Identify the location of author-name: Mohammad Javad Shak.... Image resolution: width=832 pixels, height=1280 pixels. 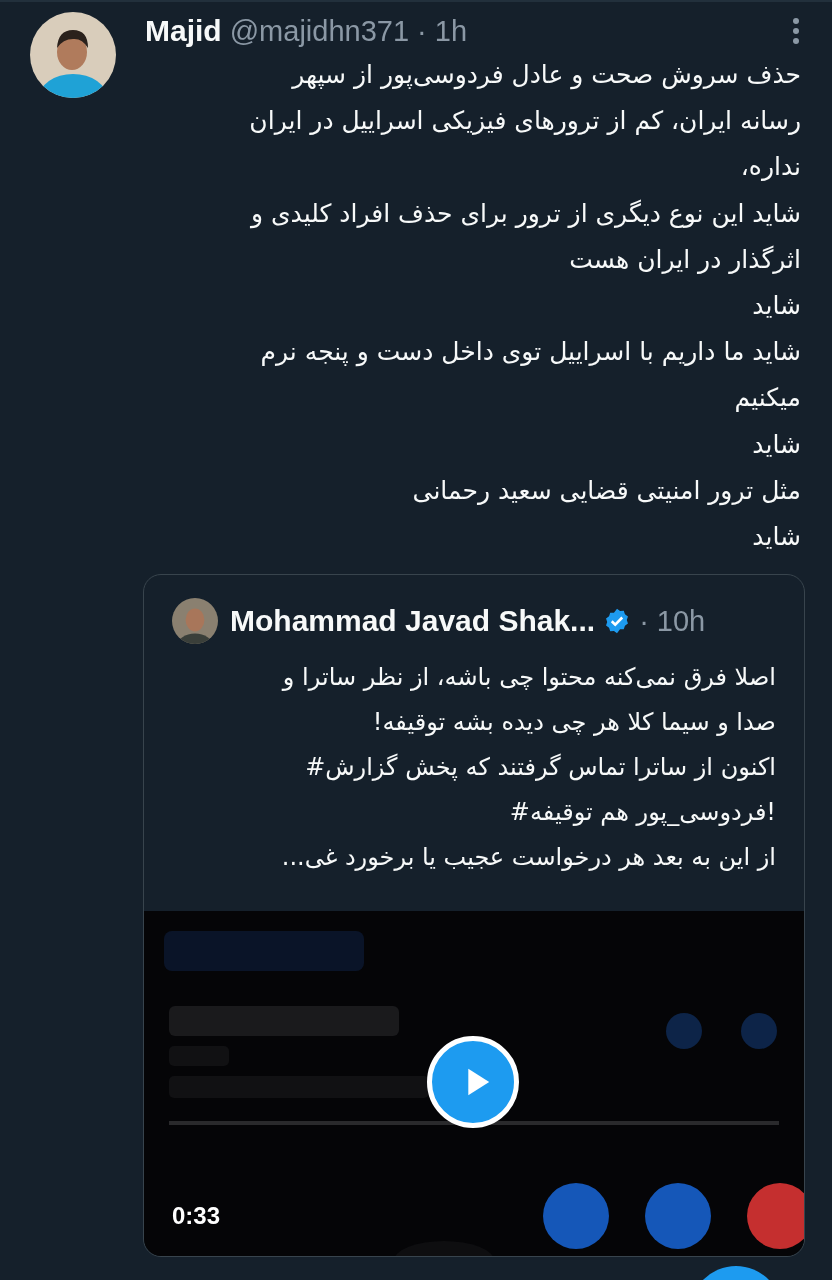
(413, 621).